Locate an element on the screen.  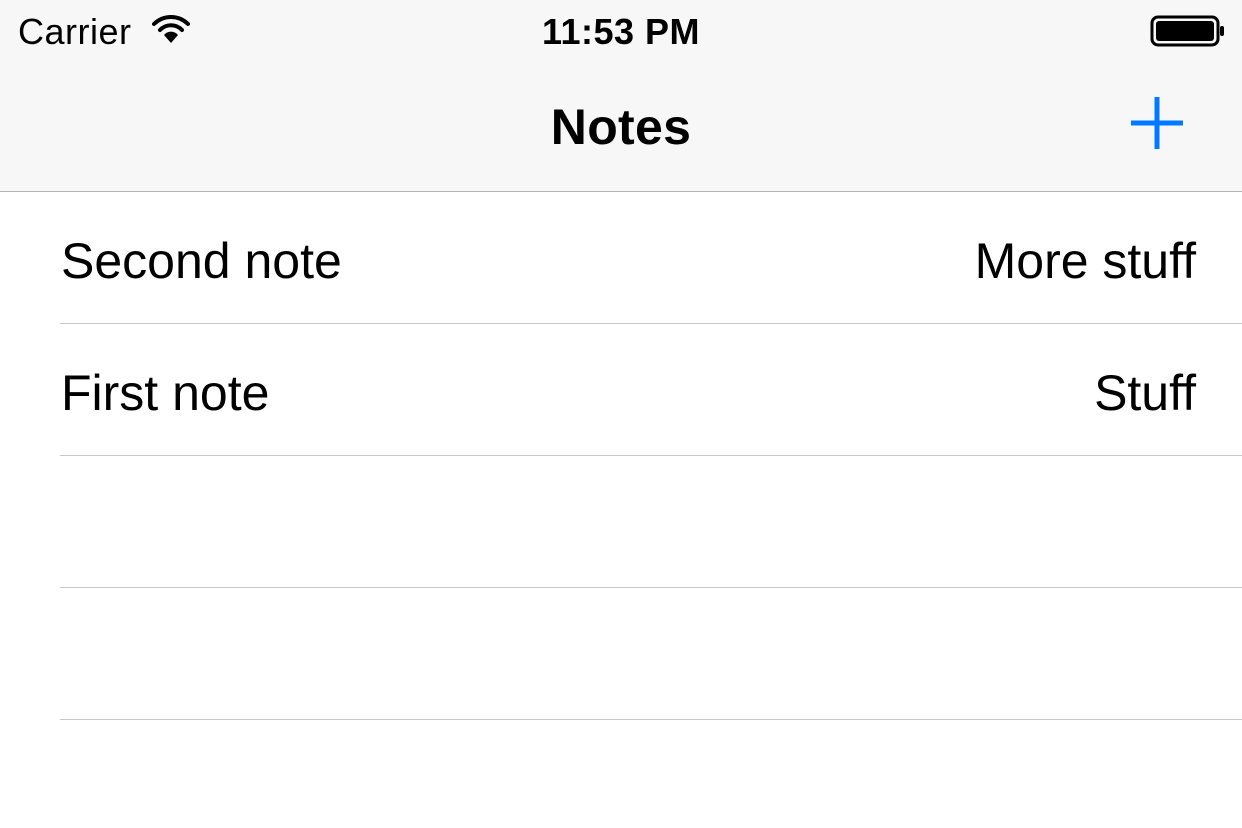
note-detail: More stuff is located at coordinates (1085, 261).